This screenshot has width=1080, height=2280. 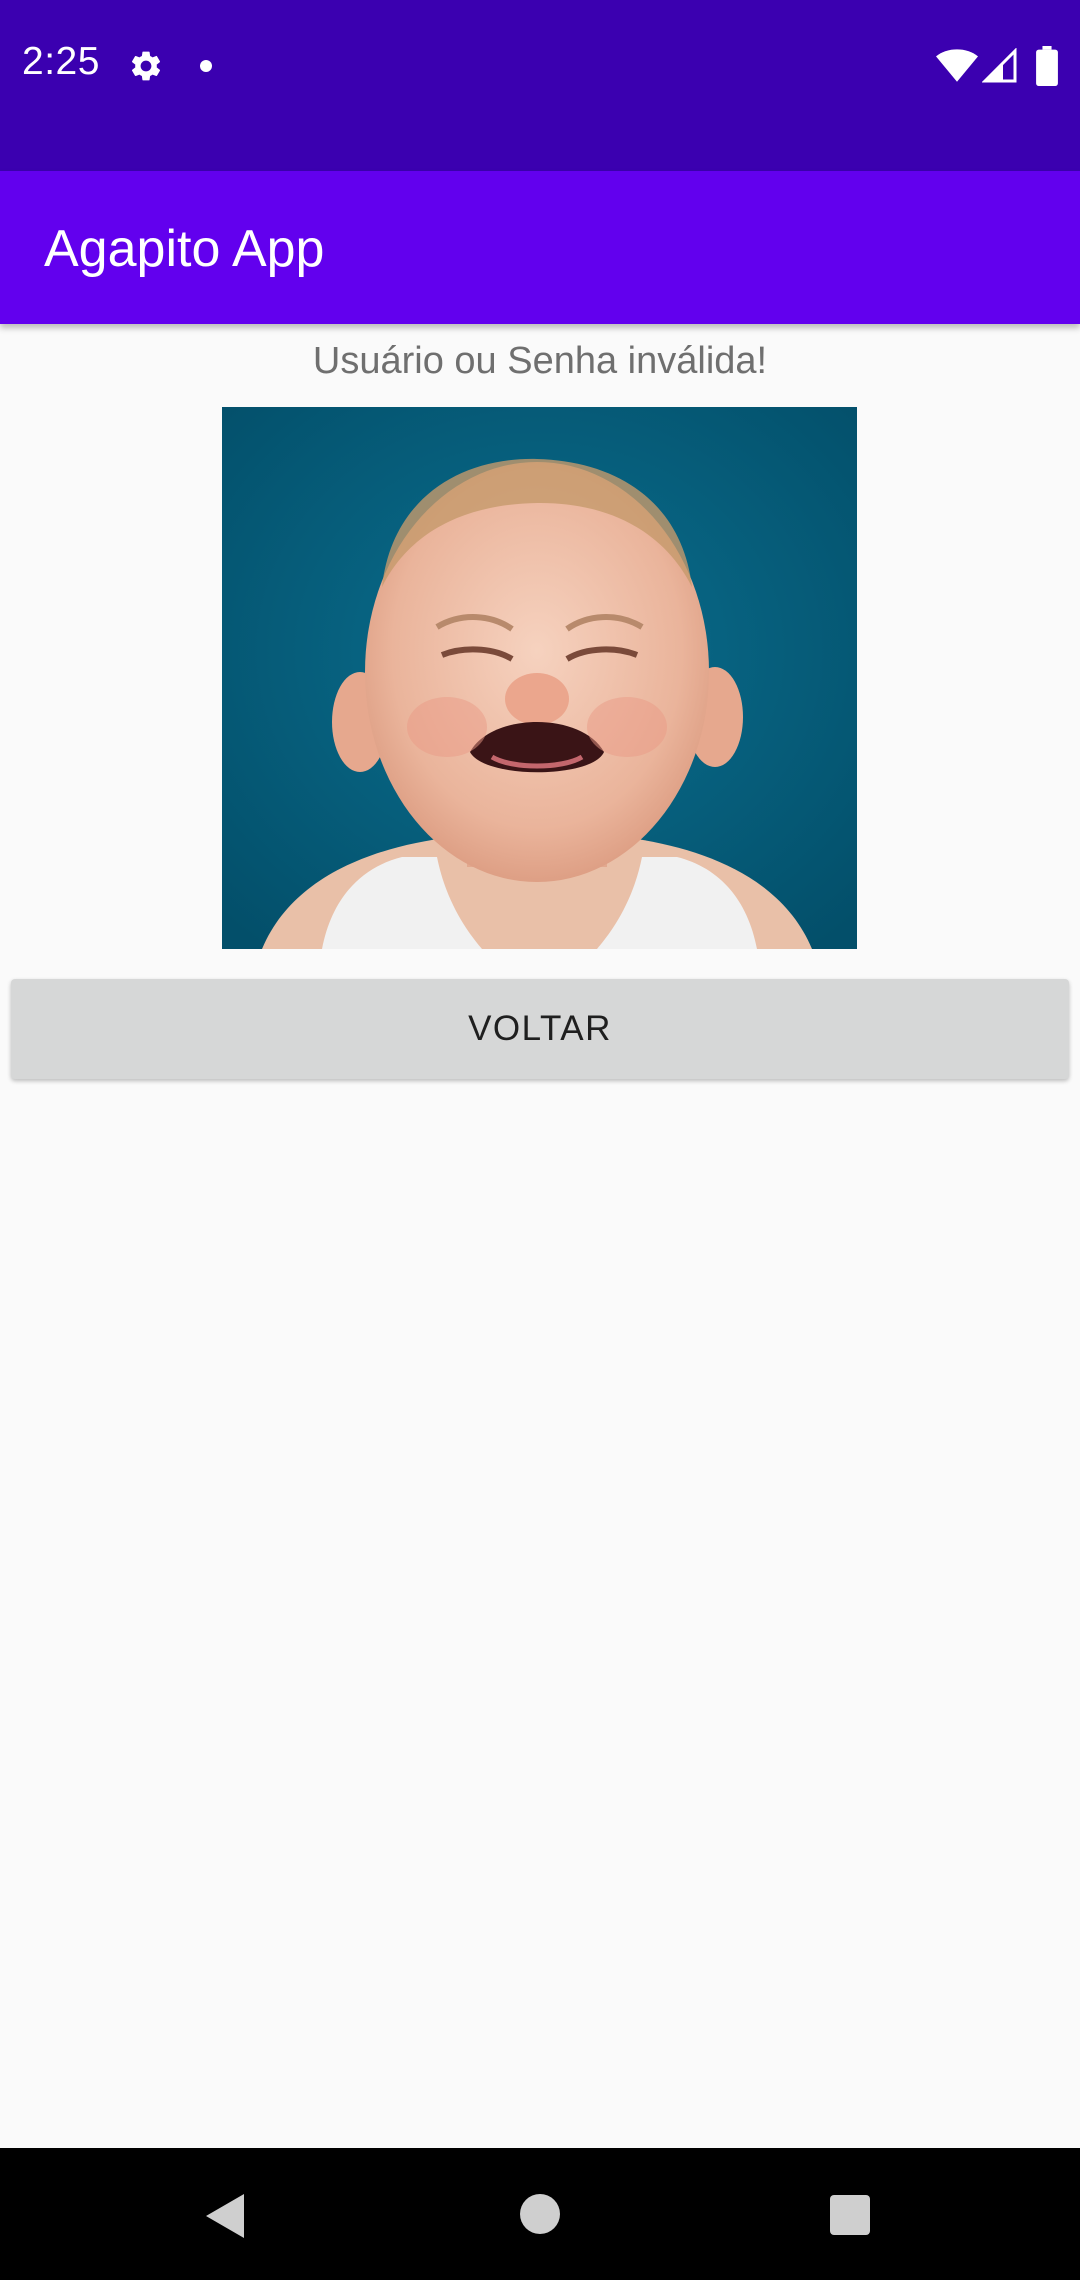 I want to click on crying-baby-photo, so click(x=539, y=678).